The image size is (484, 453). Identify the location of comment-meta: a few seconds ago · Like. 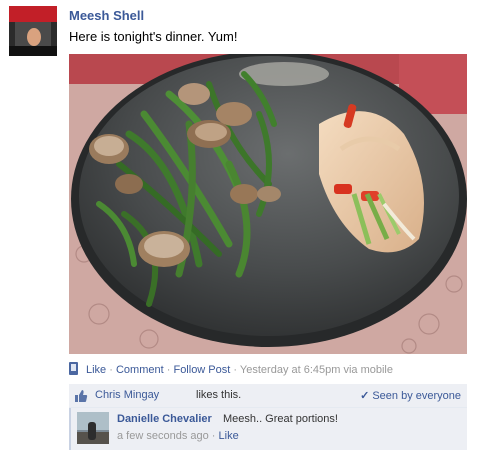
(178, 436).